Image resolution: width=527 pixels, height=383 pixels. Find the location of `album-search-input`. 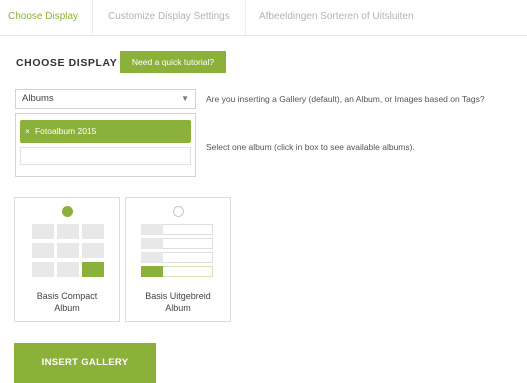

album-search-input is located at coordinates (105, 156).